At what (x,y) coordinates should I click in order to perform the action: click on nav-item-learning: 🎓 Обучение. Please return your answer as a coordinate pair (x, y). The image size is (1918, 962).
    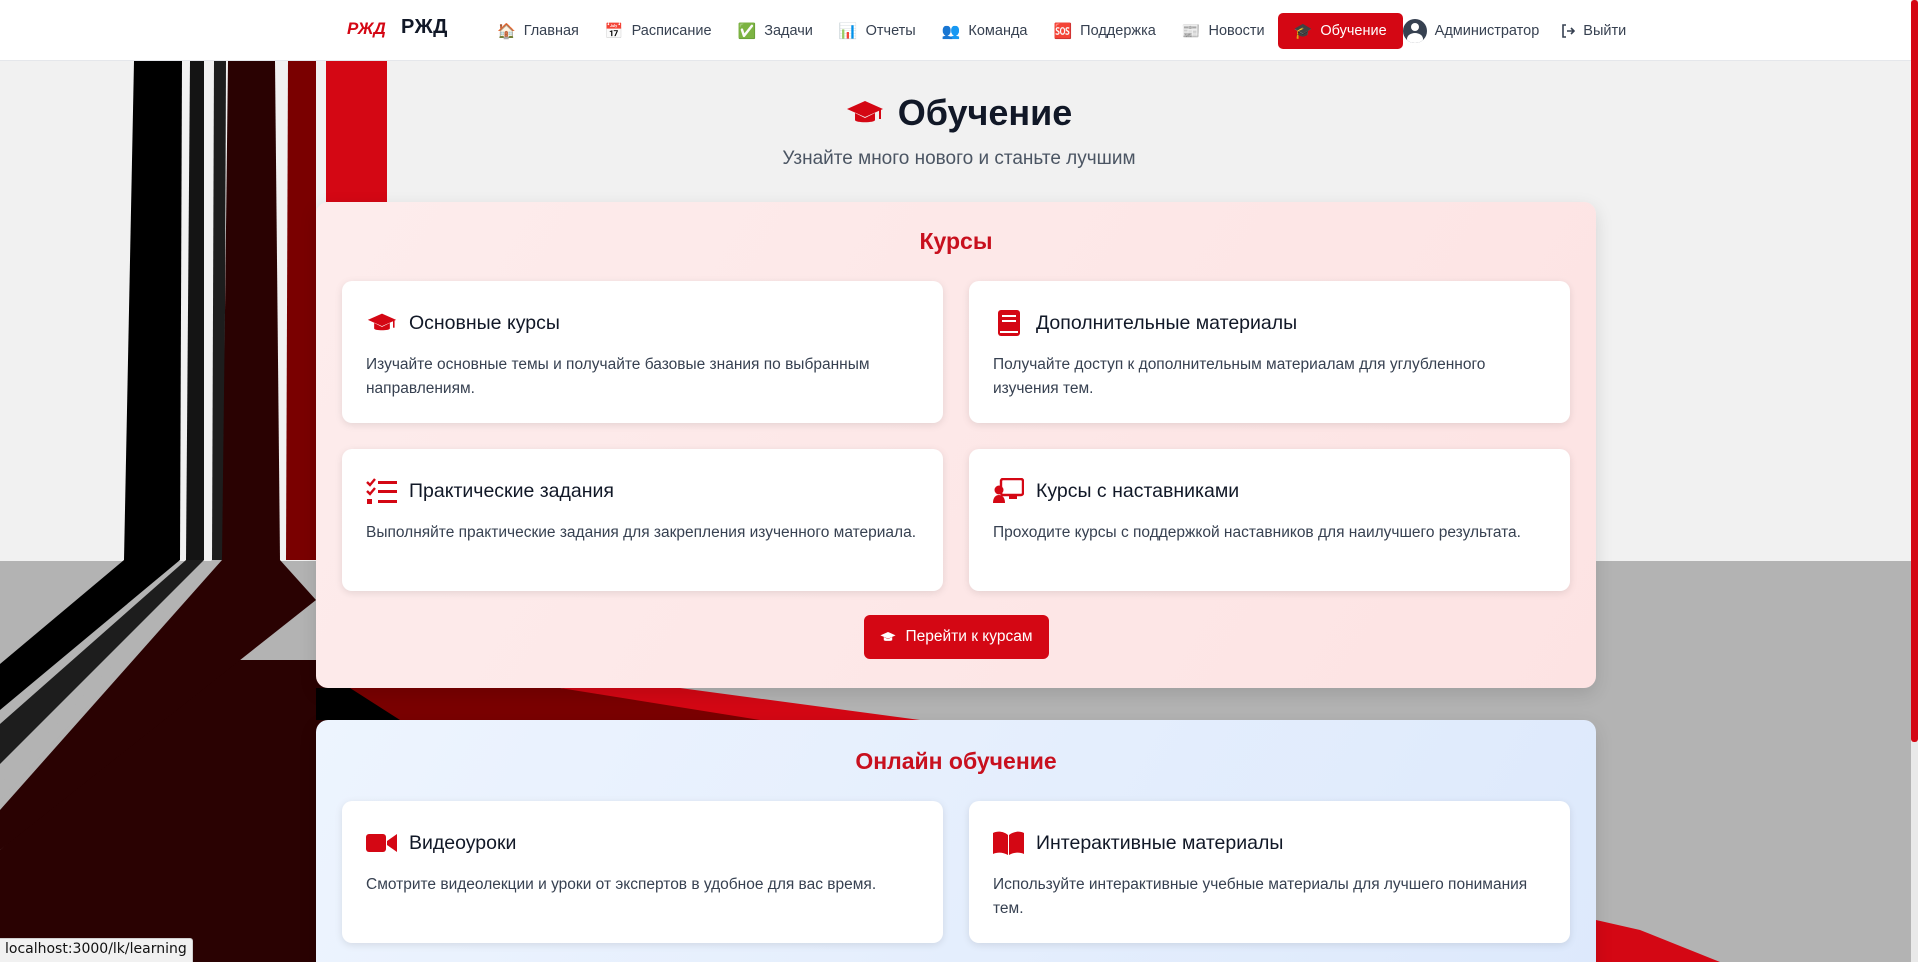
    Looking at the image, I should click on (1340, 31).